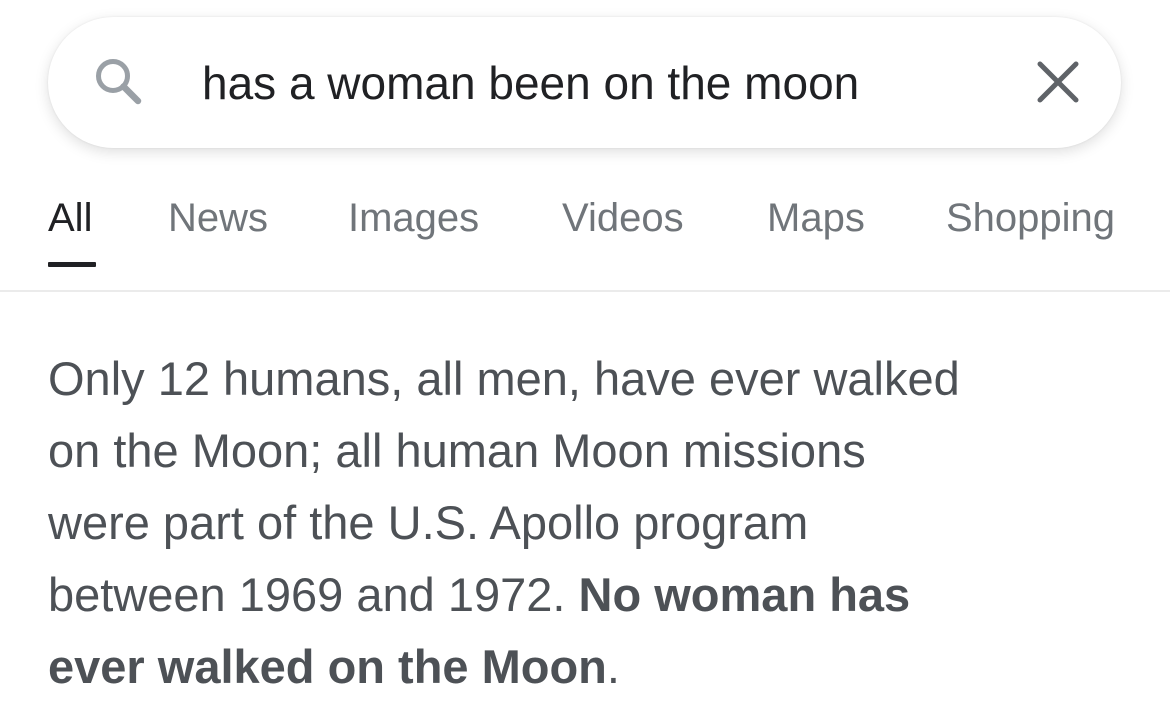  Describe the element at coordinates (457, 450) in the screenshot. I see `answer-line: on the Moon; all human Moon missions` at that location.